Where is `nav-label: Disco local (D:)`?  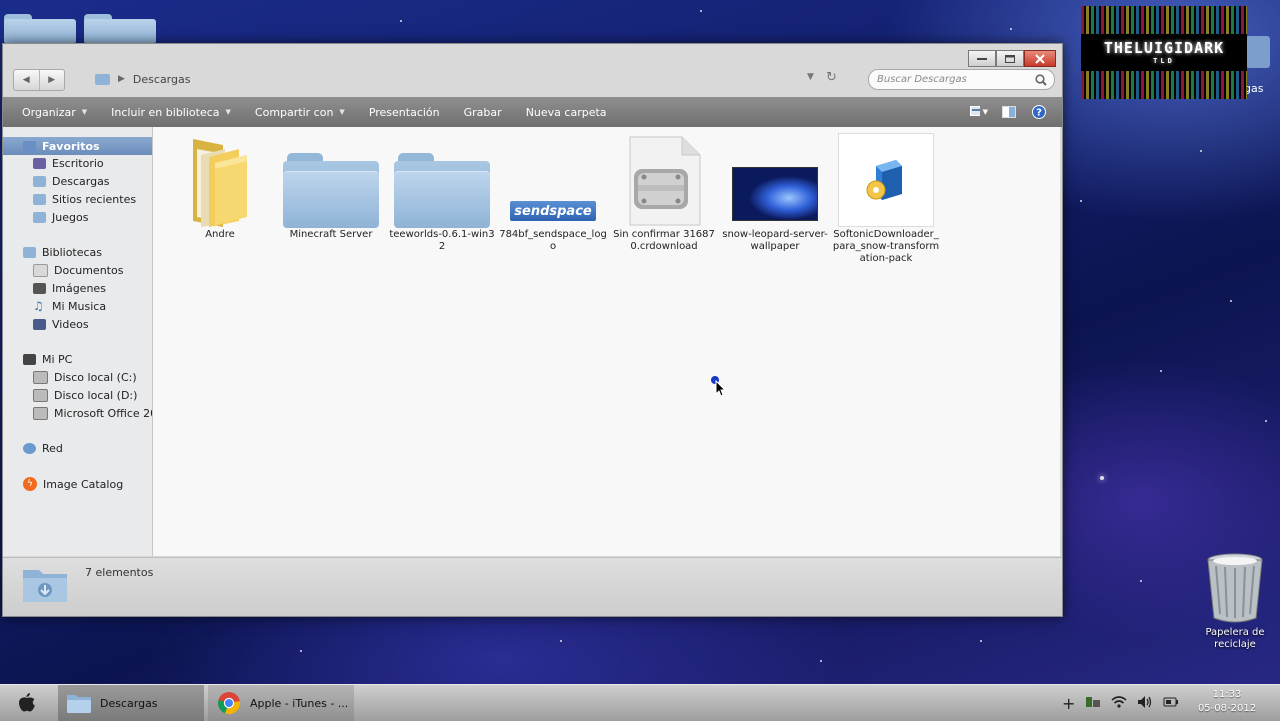 nav-label: Disco local (D:) is located at coordinates (96, 395).